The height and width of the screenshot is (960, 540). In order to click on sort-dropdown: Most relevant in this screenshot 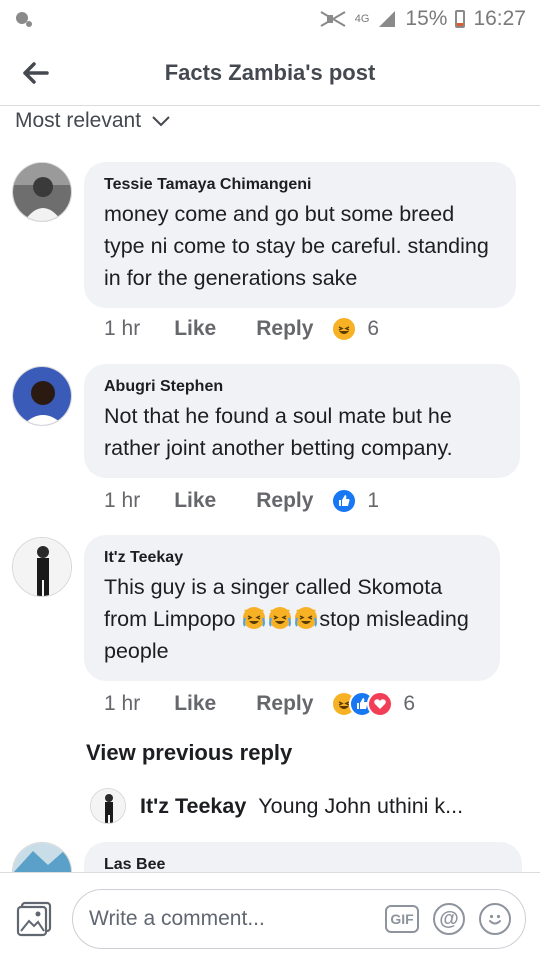, I will do `click(93, 121)`.